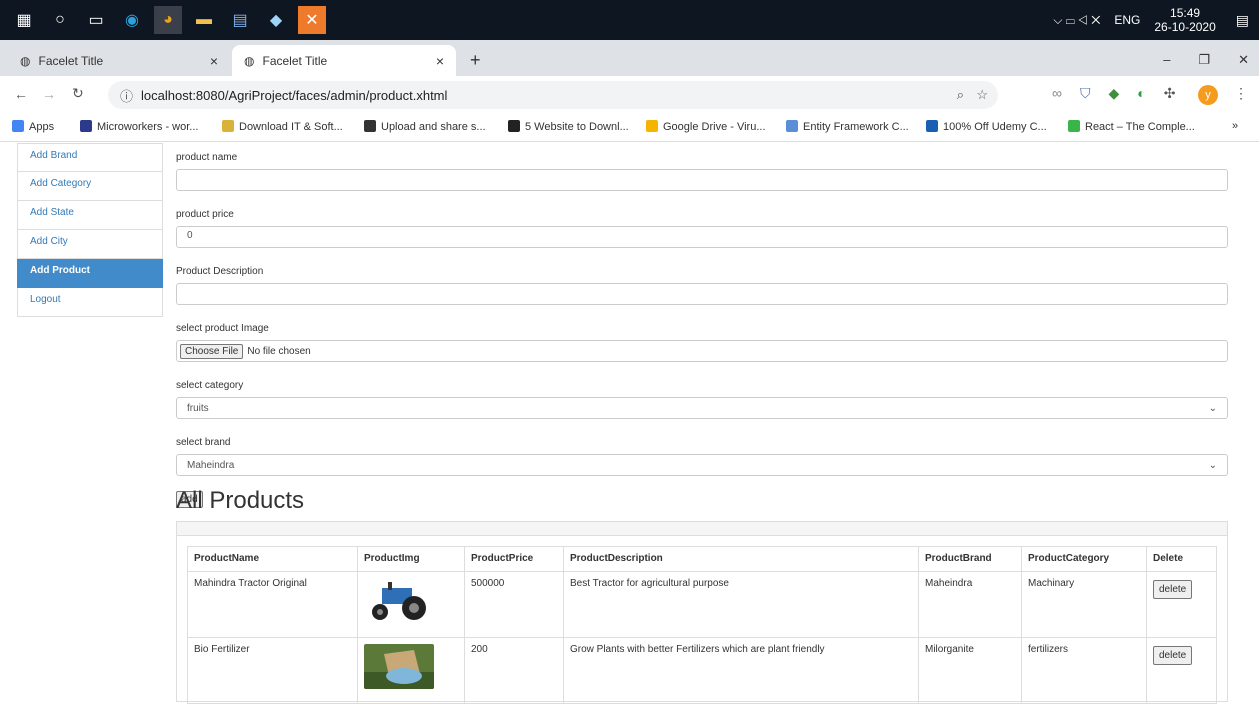 Image resolution: width=1259 pixels, height=704 pixels. I want to click on udemy-icon, so click(932, 126).